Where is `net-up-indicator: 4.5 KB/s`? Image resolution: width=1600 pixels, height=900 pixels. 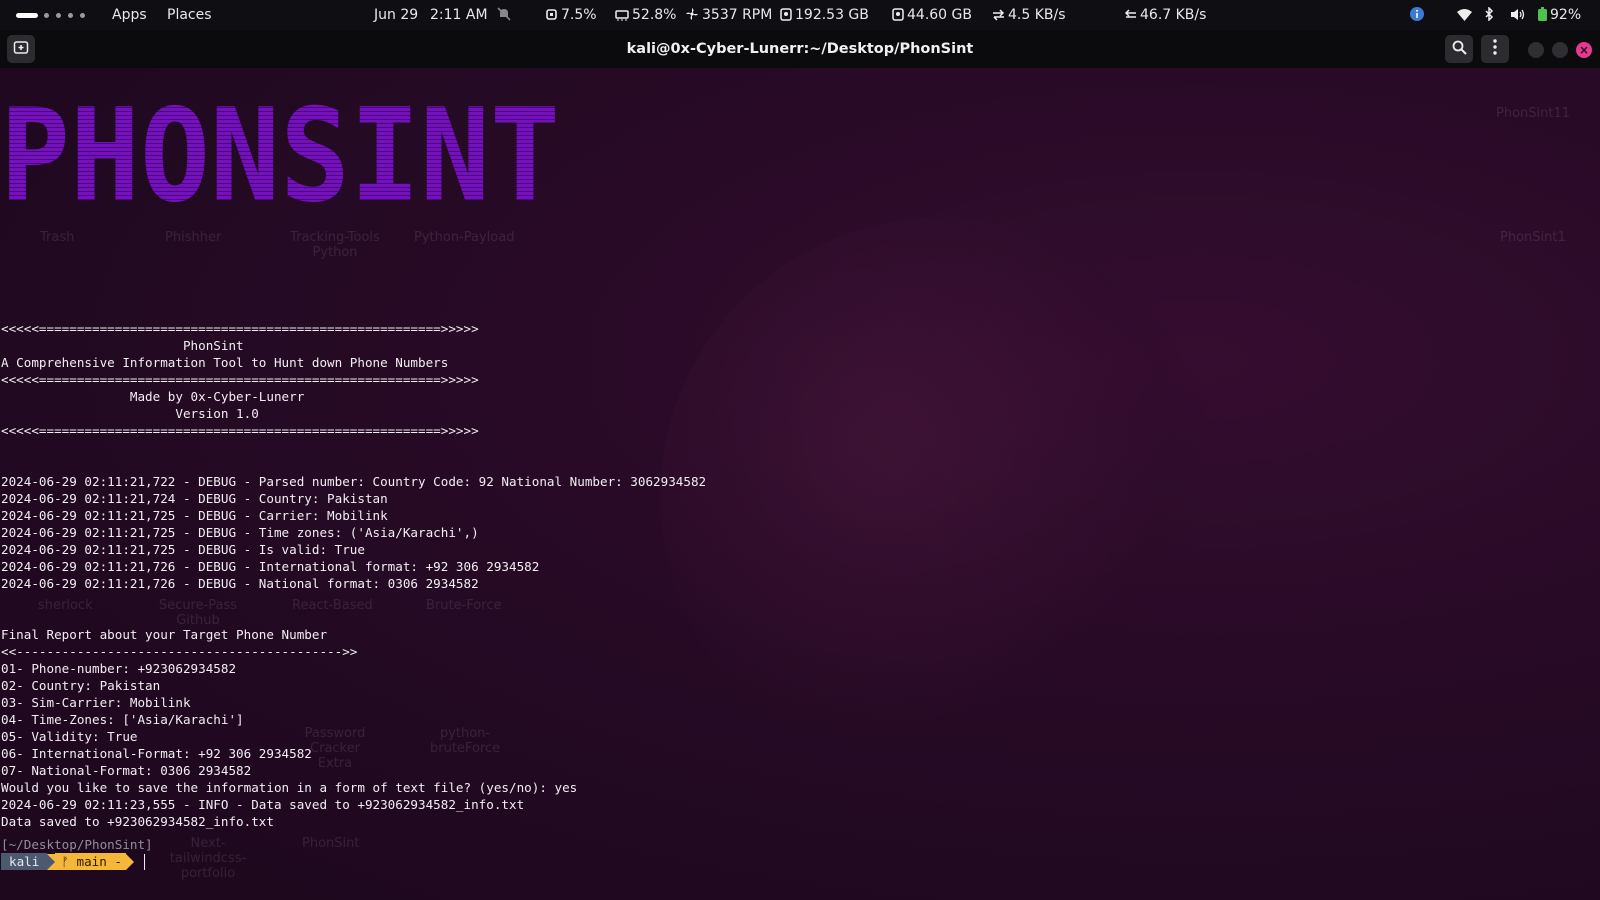
net-up-indicator: 4.5 KB/s is located at coordinates (1029, 15).